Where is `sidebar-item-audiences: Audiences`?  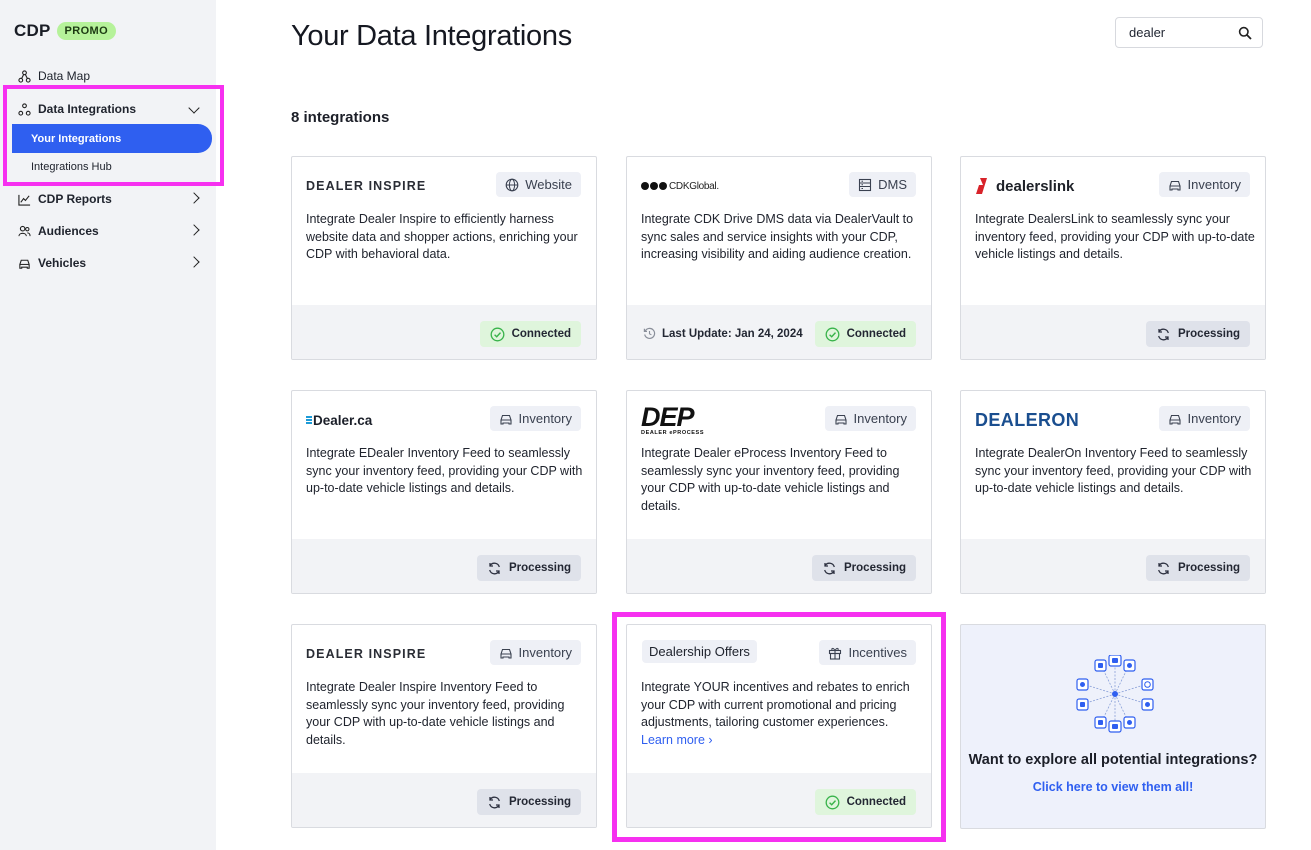
sidebar-item-audiences: Audiences is located at coordinates (111, 231).